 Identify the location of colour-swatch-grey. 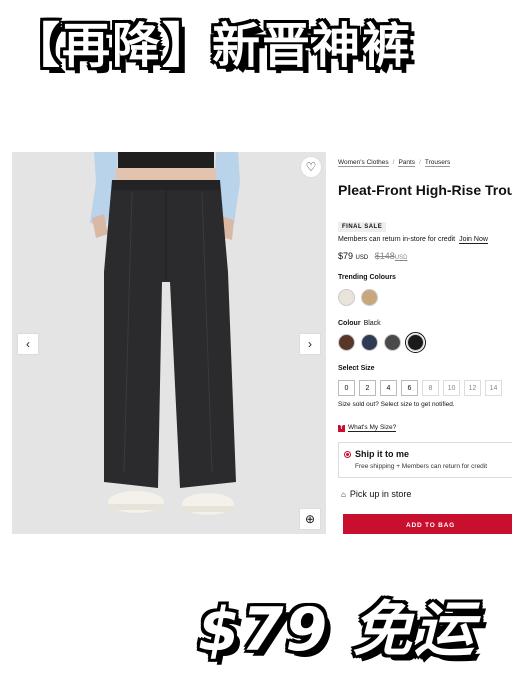
(392, 342).